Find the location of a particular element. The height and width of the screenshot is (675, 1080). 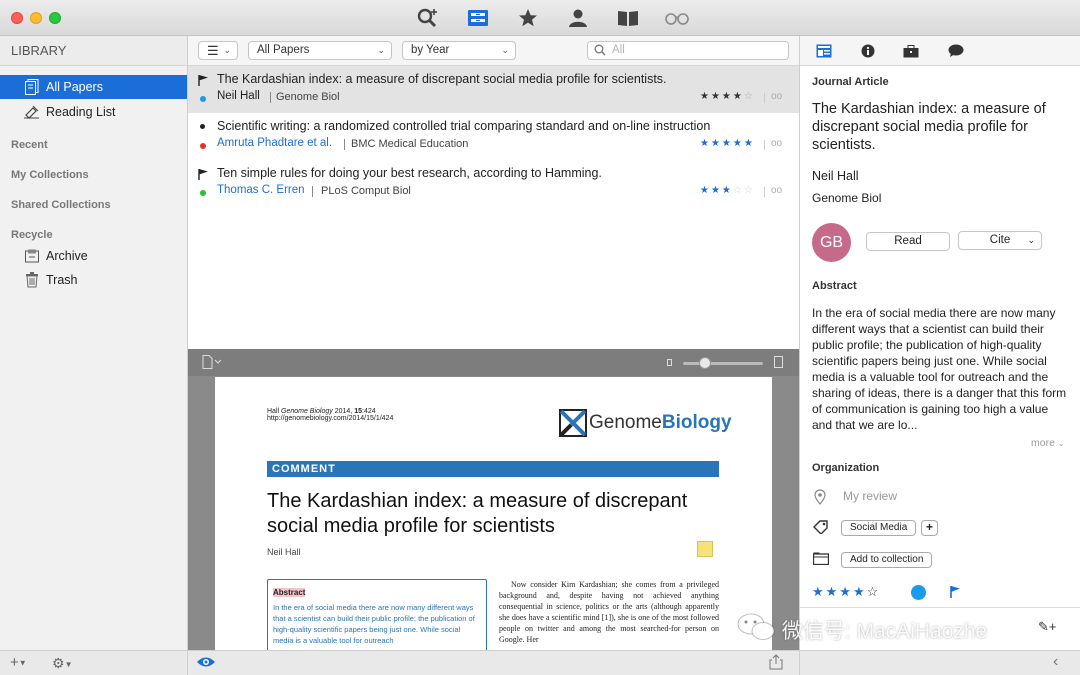

list-options-dropdown: ☰ ⌄ is located at coordinates (218, 50).